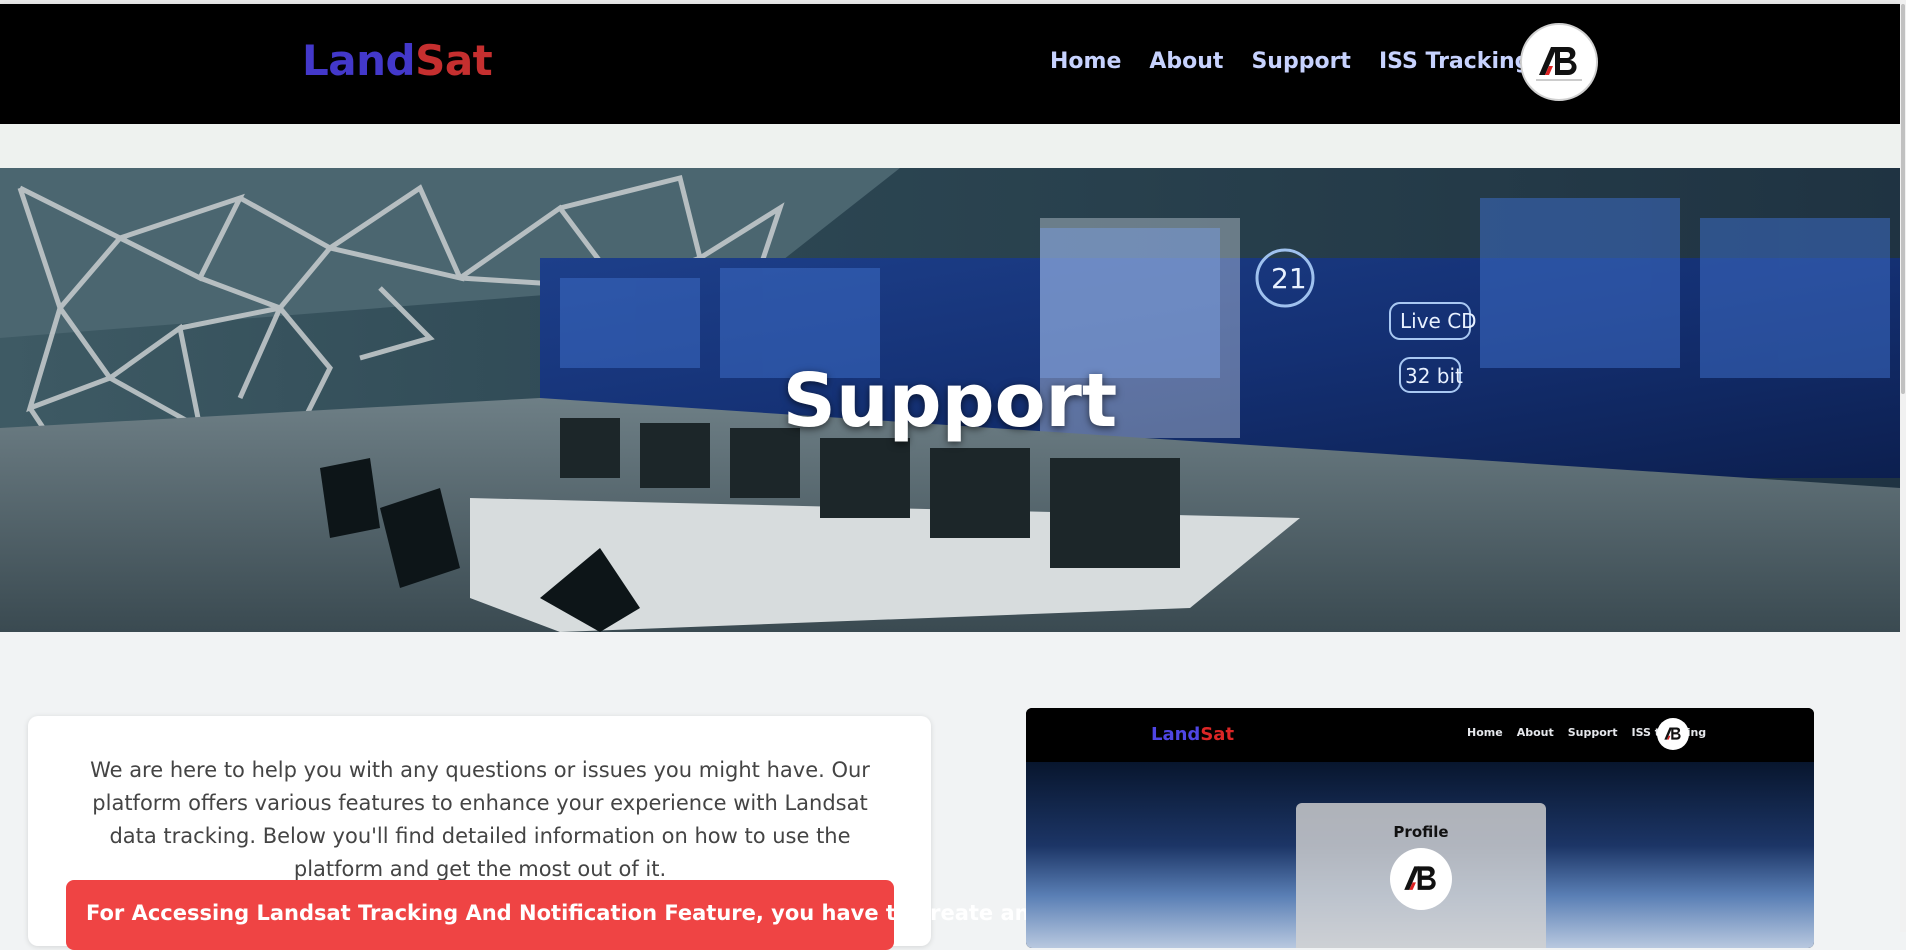 This screenshot has width=1906, height=950. Describe the element at coordinates (1217, 734) in the screenshot. I see `preview-brand-sat: Sat` at that location.